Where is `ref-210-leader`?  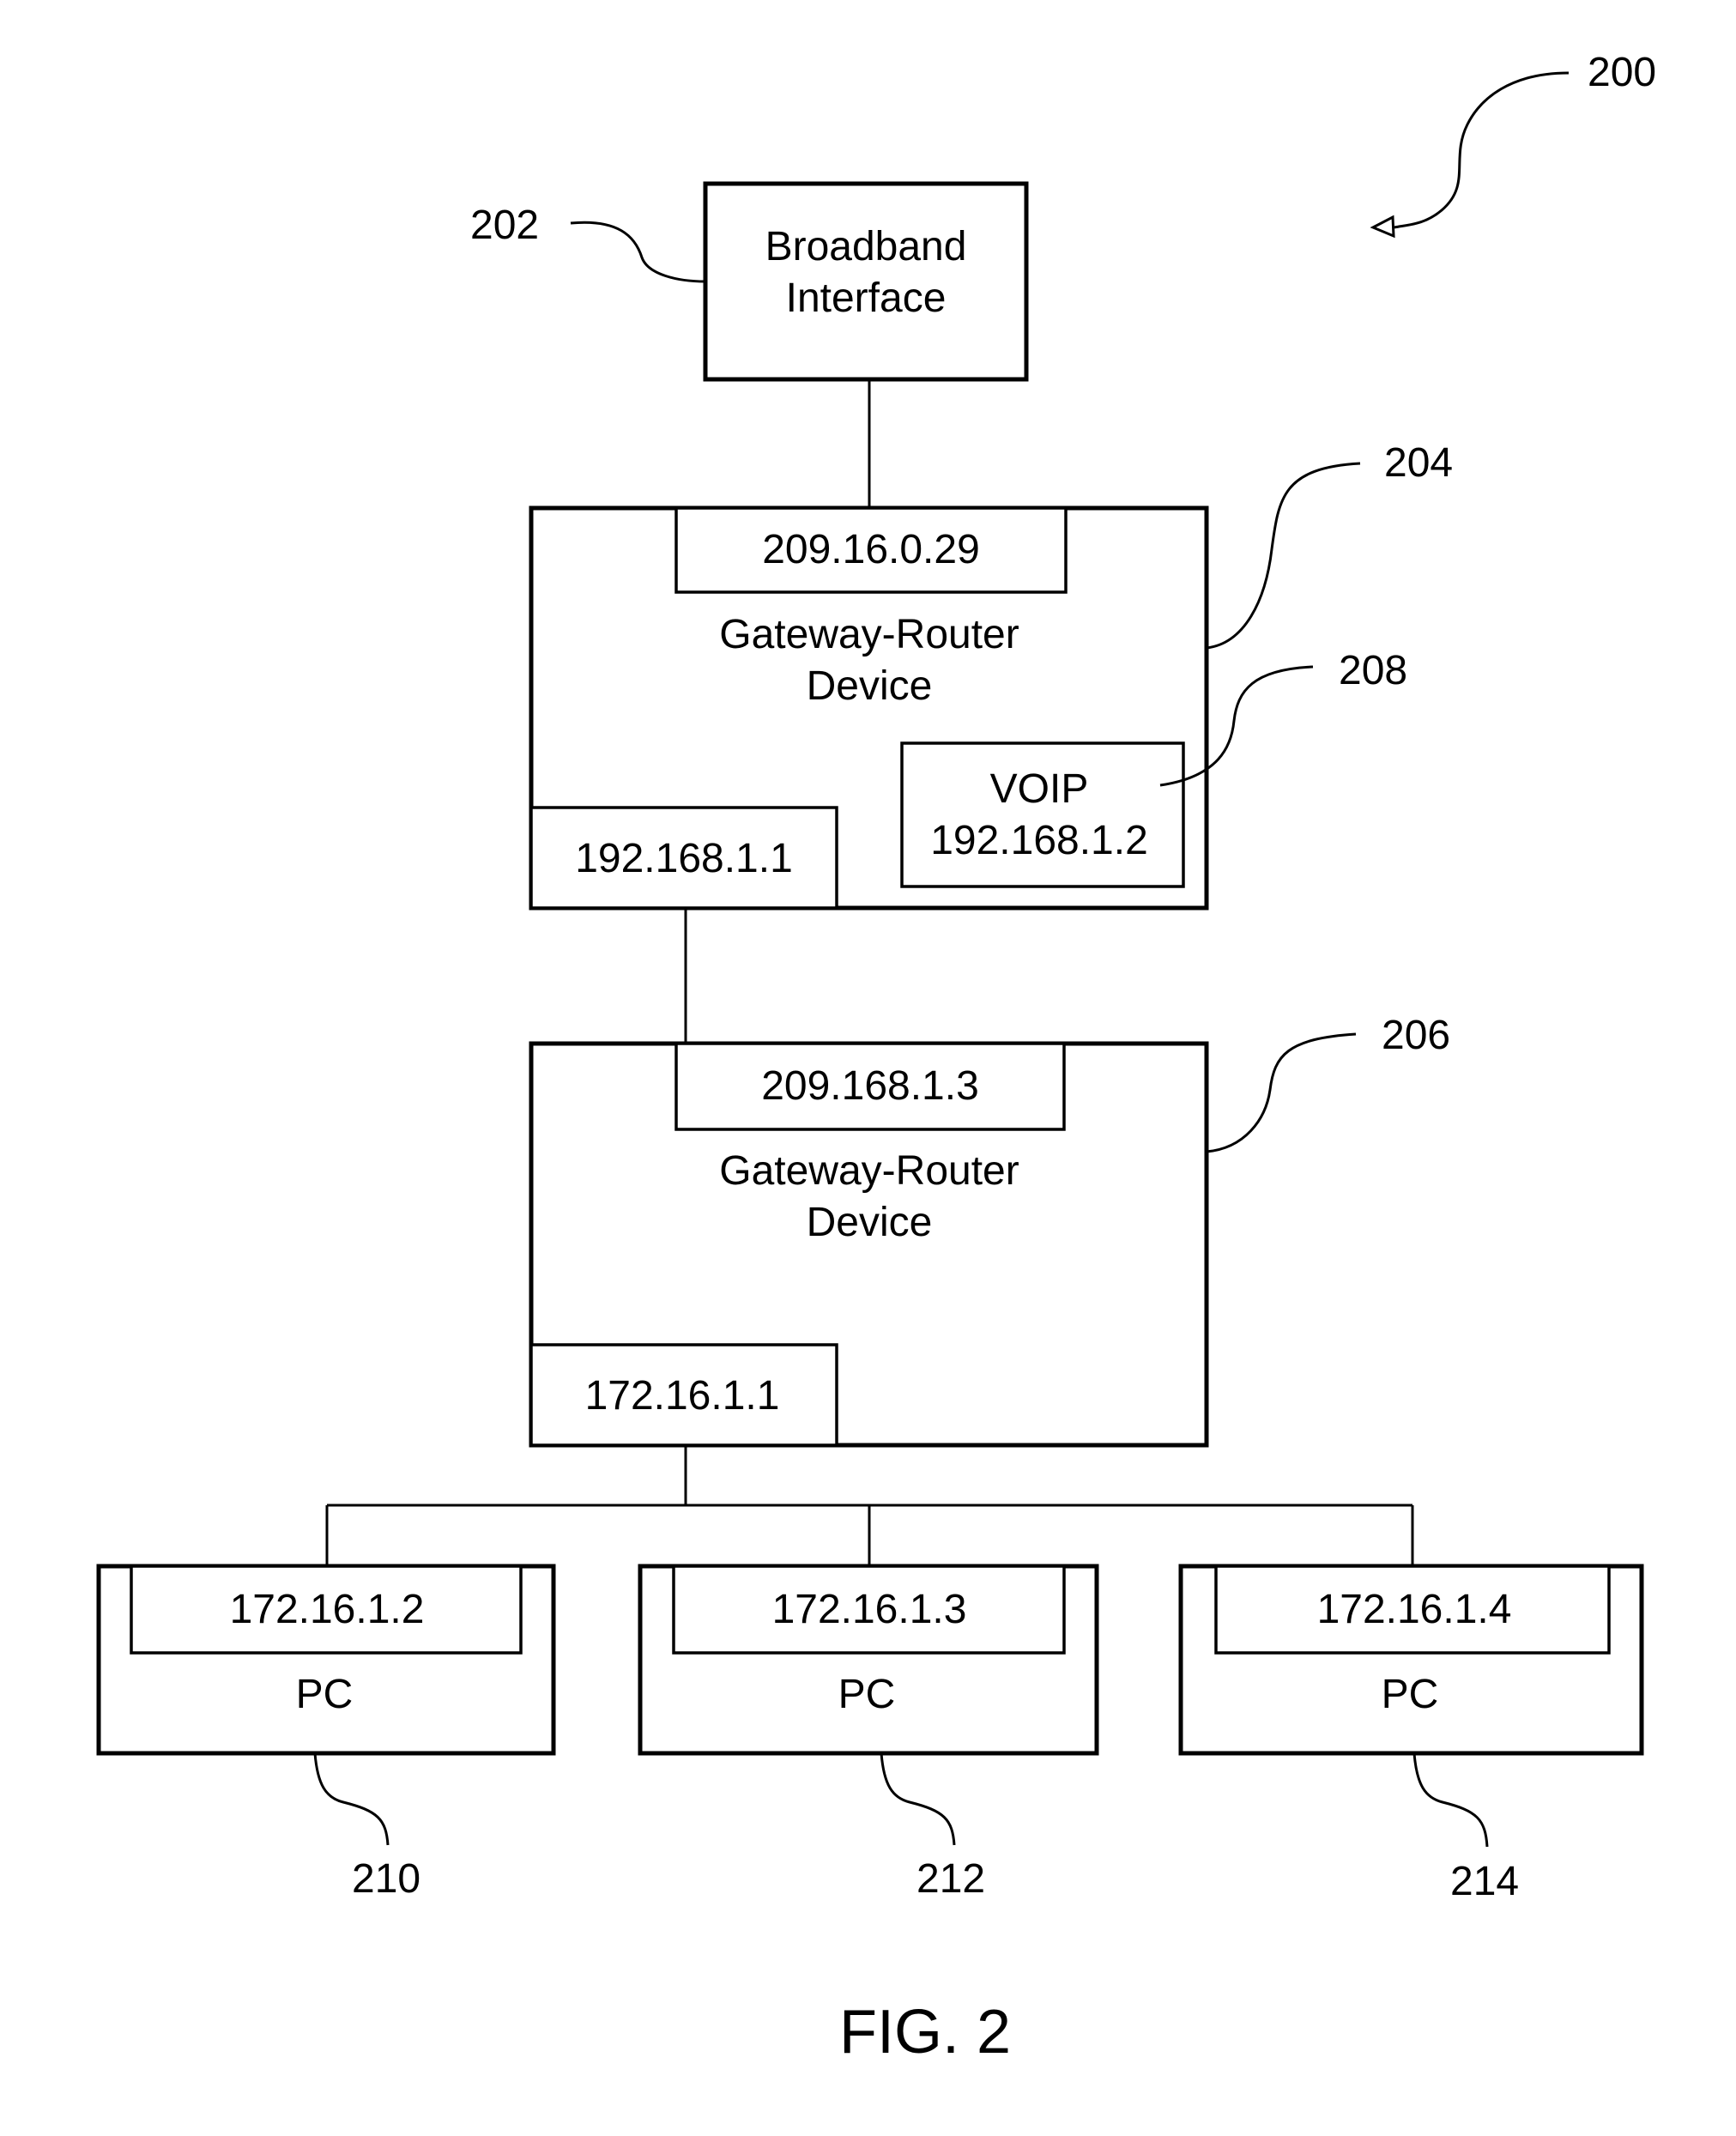 ref-210-leader is located at coordinates (352, 1799).